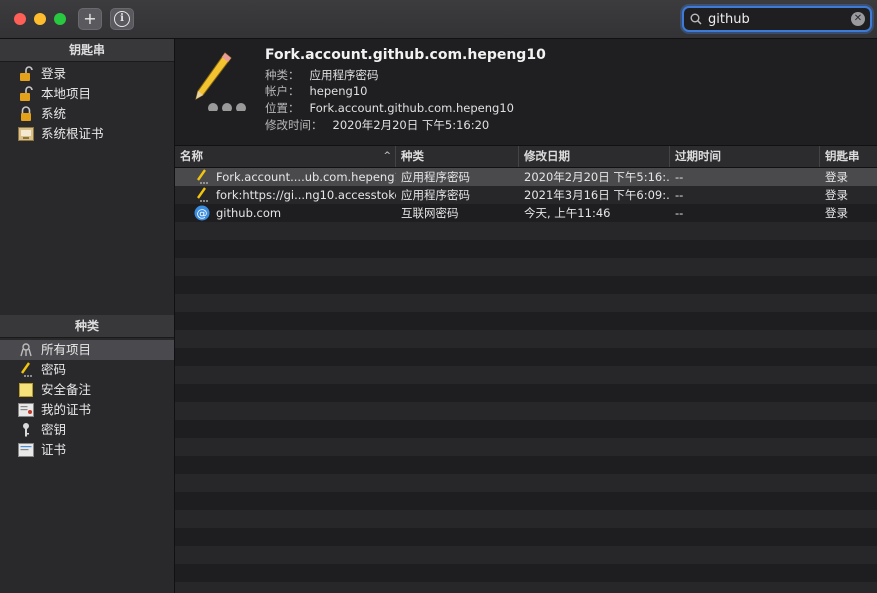 The width and height of the screenshot is (877, 593). Describe the element at coordinates (306, 177) in the screenshot. I see `cell-name-text: Fork.account....ub.com.hepeng10` at that location.